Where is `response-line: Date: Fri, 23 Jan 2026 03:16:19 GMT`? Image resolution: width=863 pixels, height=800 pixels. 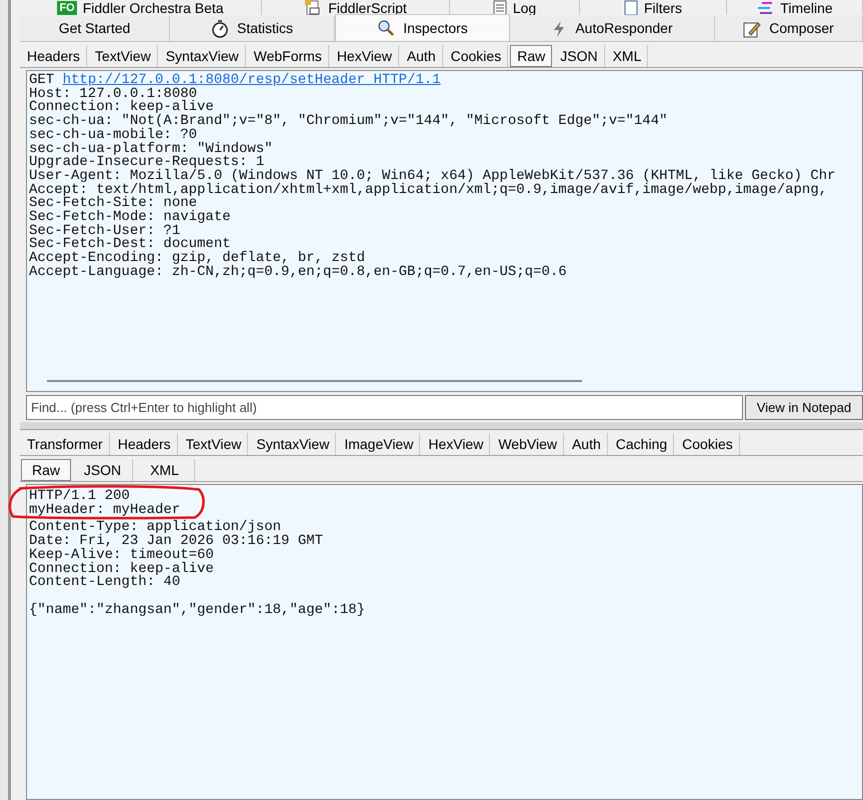 response-line: Date: Fri, 23 Jan 2026 03:16:19 GMT is located at coordinates (176, 542).